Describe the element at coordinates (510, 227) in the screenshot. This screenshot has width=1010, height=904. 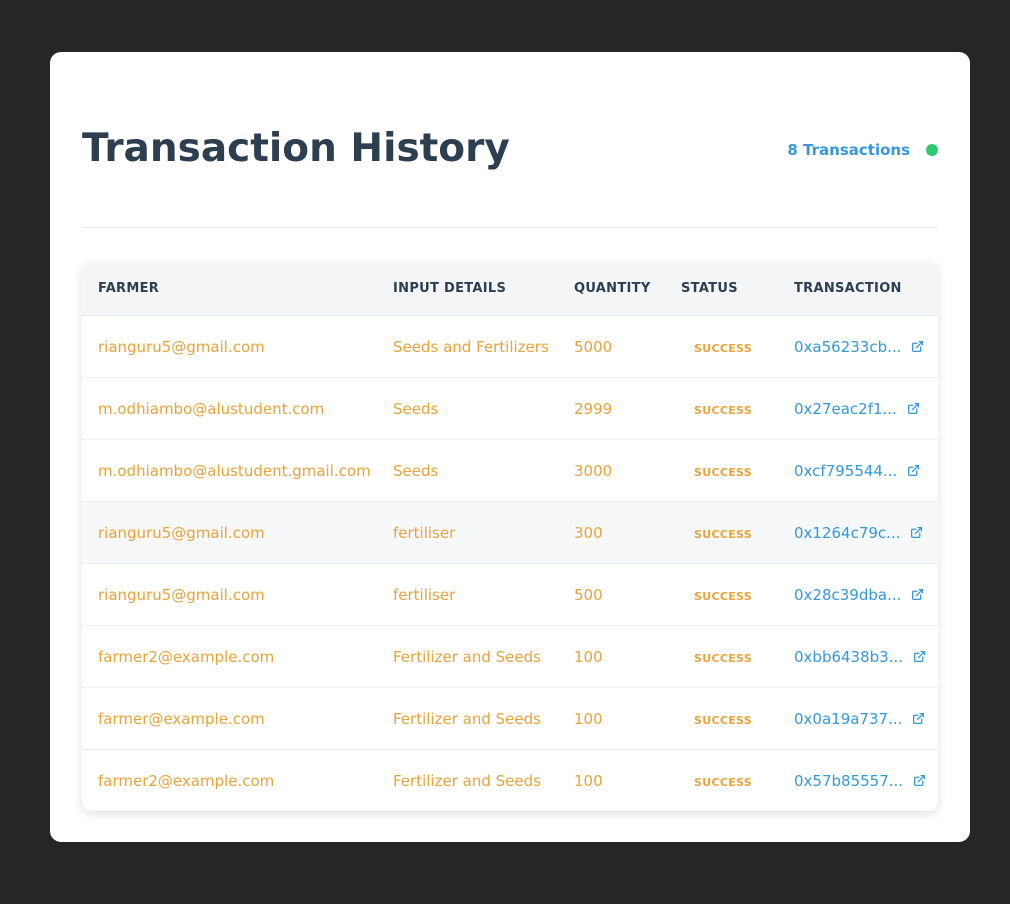
I see `header-divider` at that location.